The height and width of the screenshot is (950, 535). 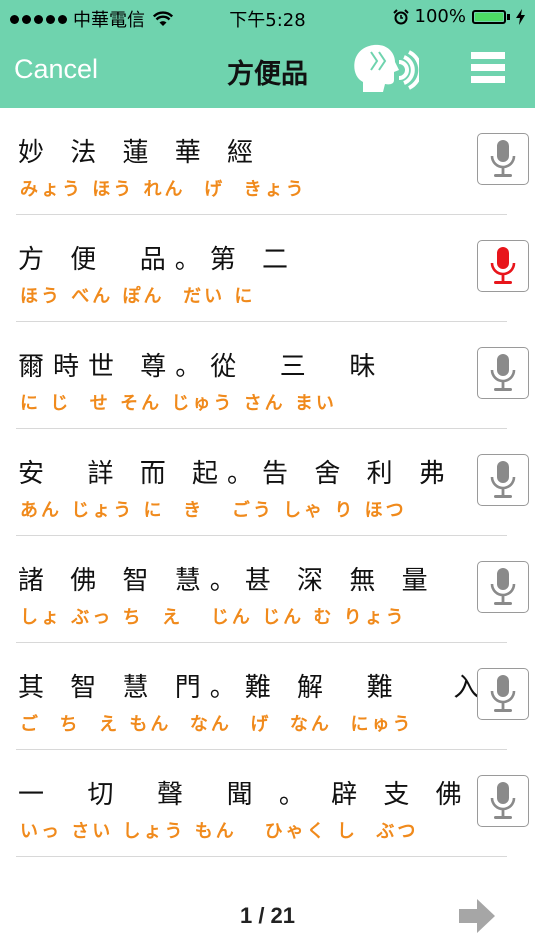 I want to click on battery-percent: 100%, so click(x=440, y=16).